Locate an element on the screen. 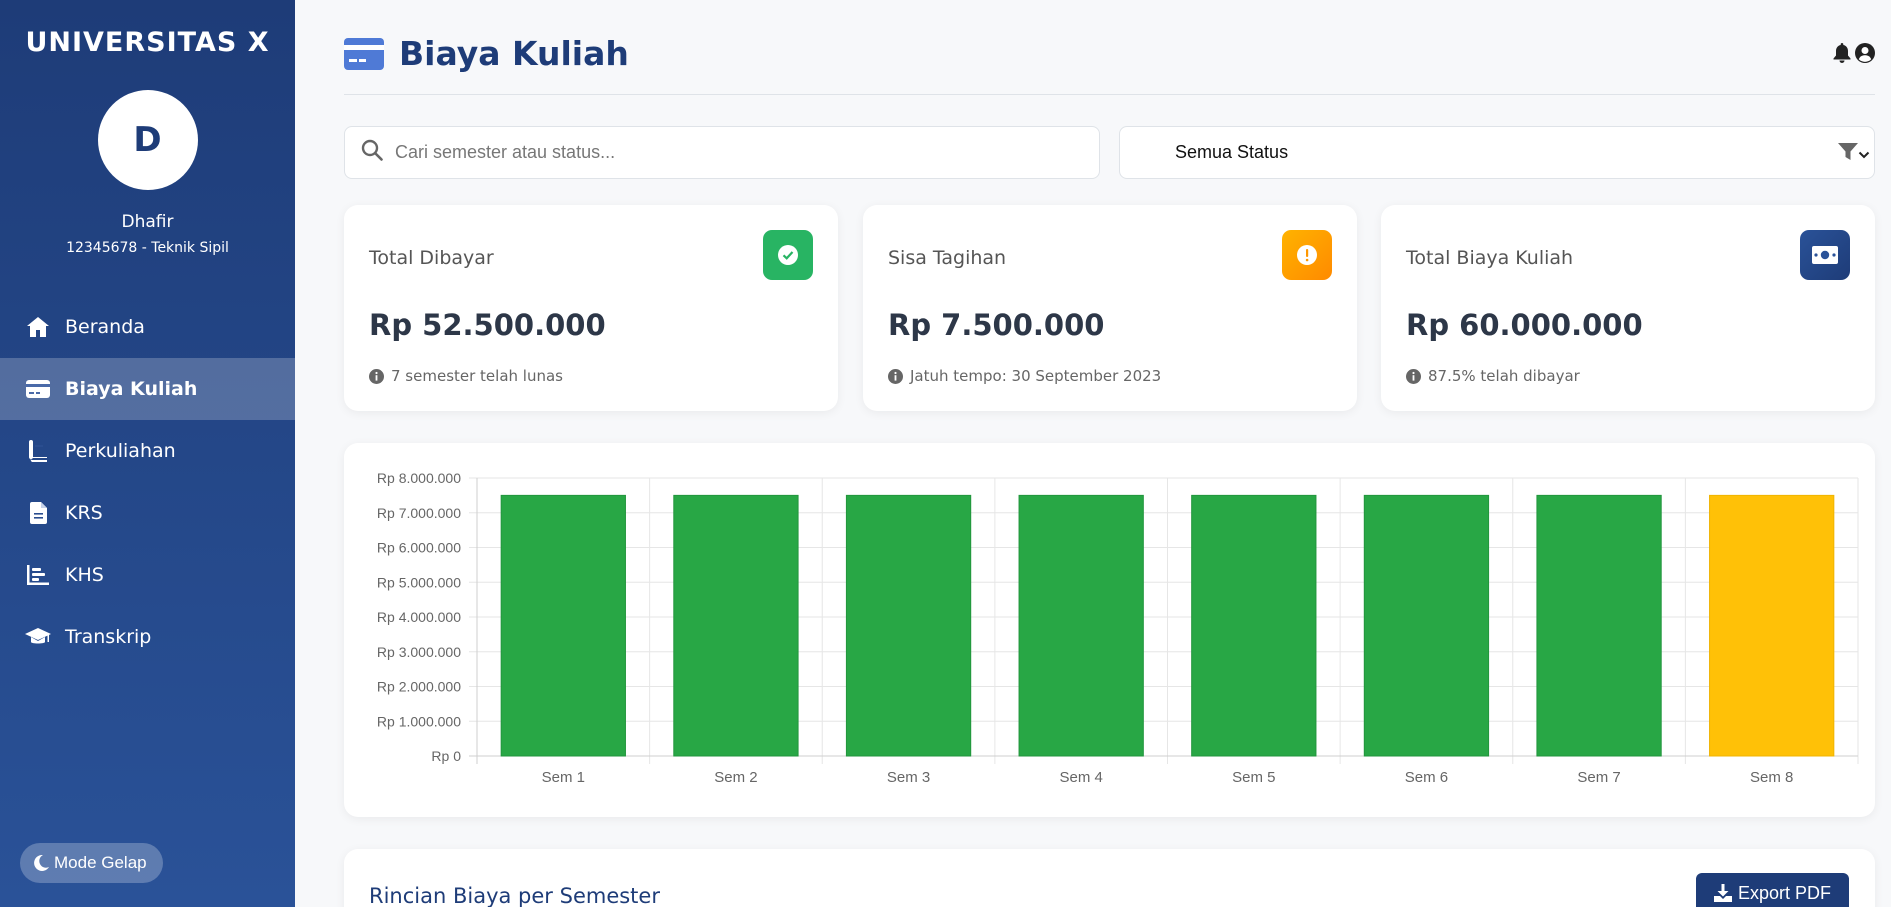 The image size is (1891, 907). detail-card: Rincian Biaya per Semester Export PDF is located at coordinates (1109, 878).